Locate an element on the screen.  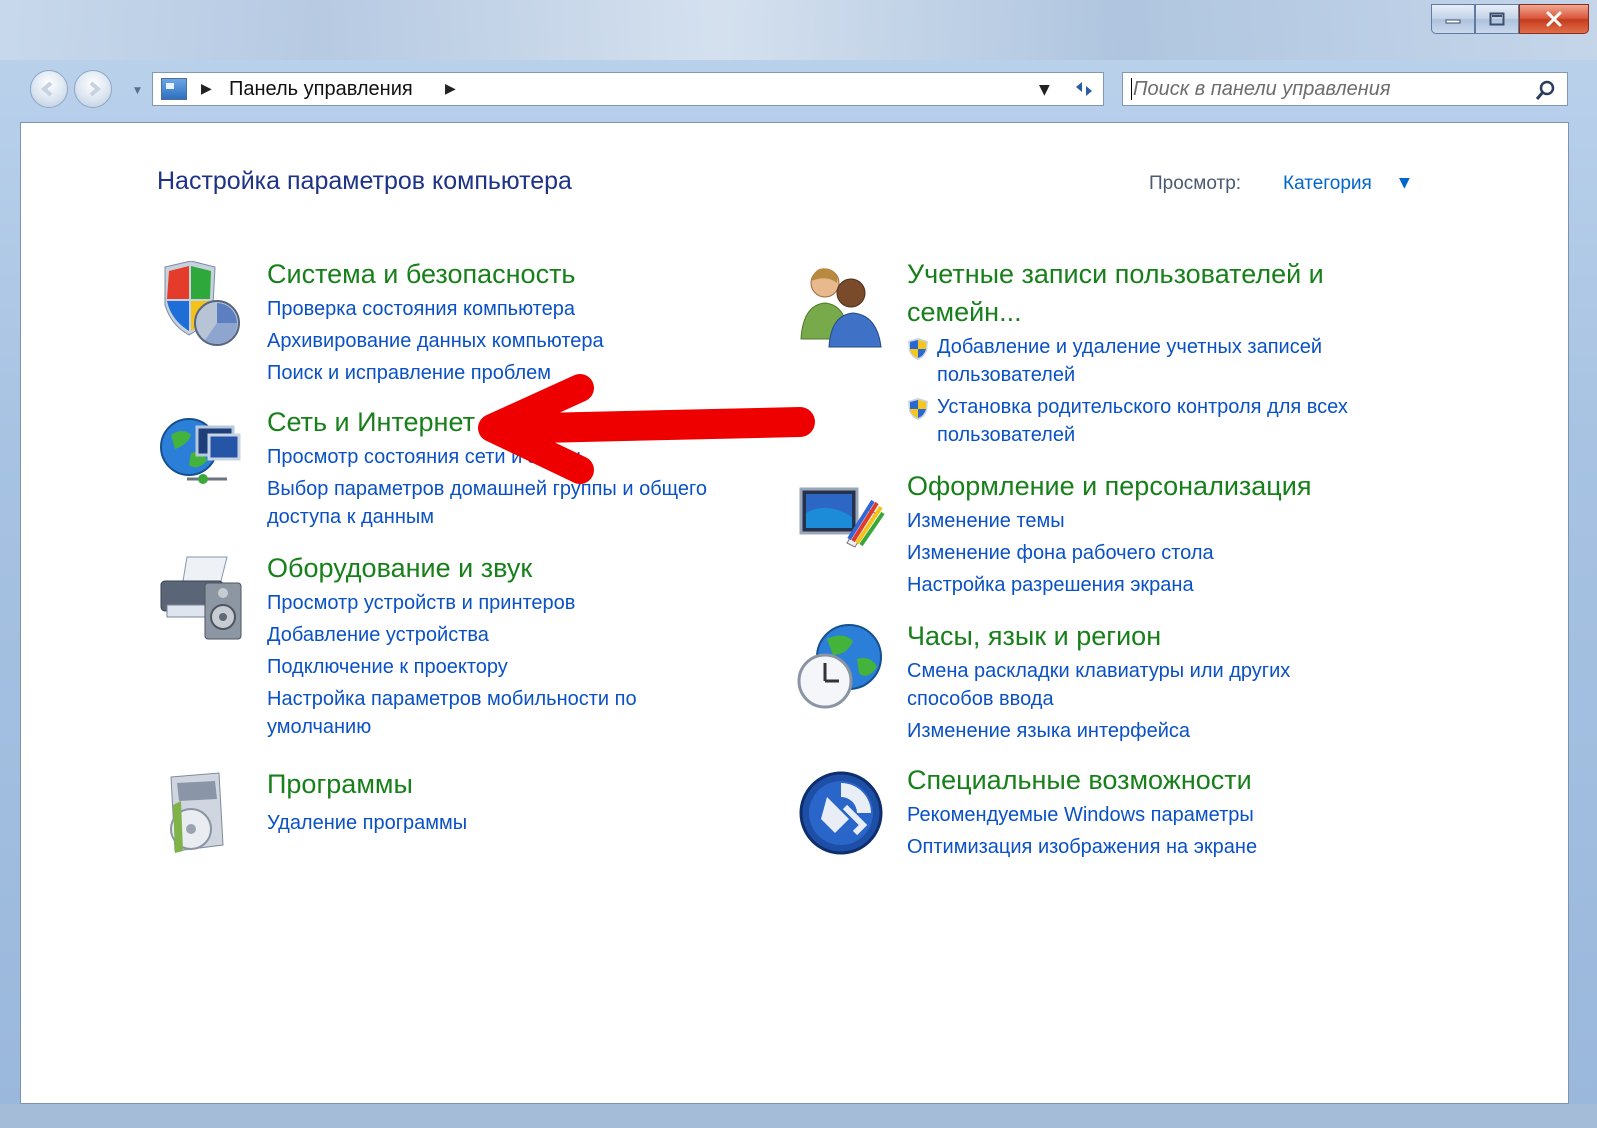
minimize-icon is located at coordinates (1453, 21).